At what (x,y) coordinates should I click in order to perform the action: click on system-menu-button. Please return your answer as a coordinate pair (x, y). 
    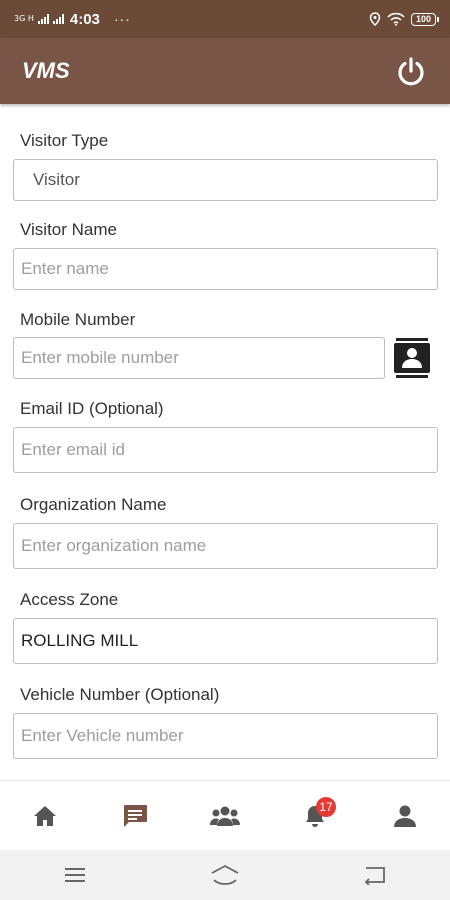
    Looking at the image, I should click on (75, 875).